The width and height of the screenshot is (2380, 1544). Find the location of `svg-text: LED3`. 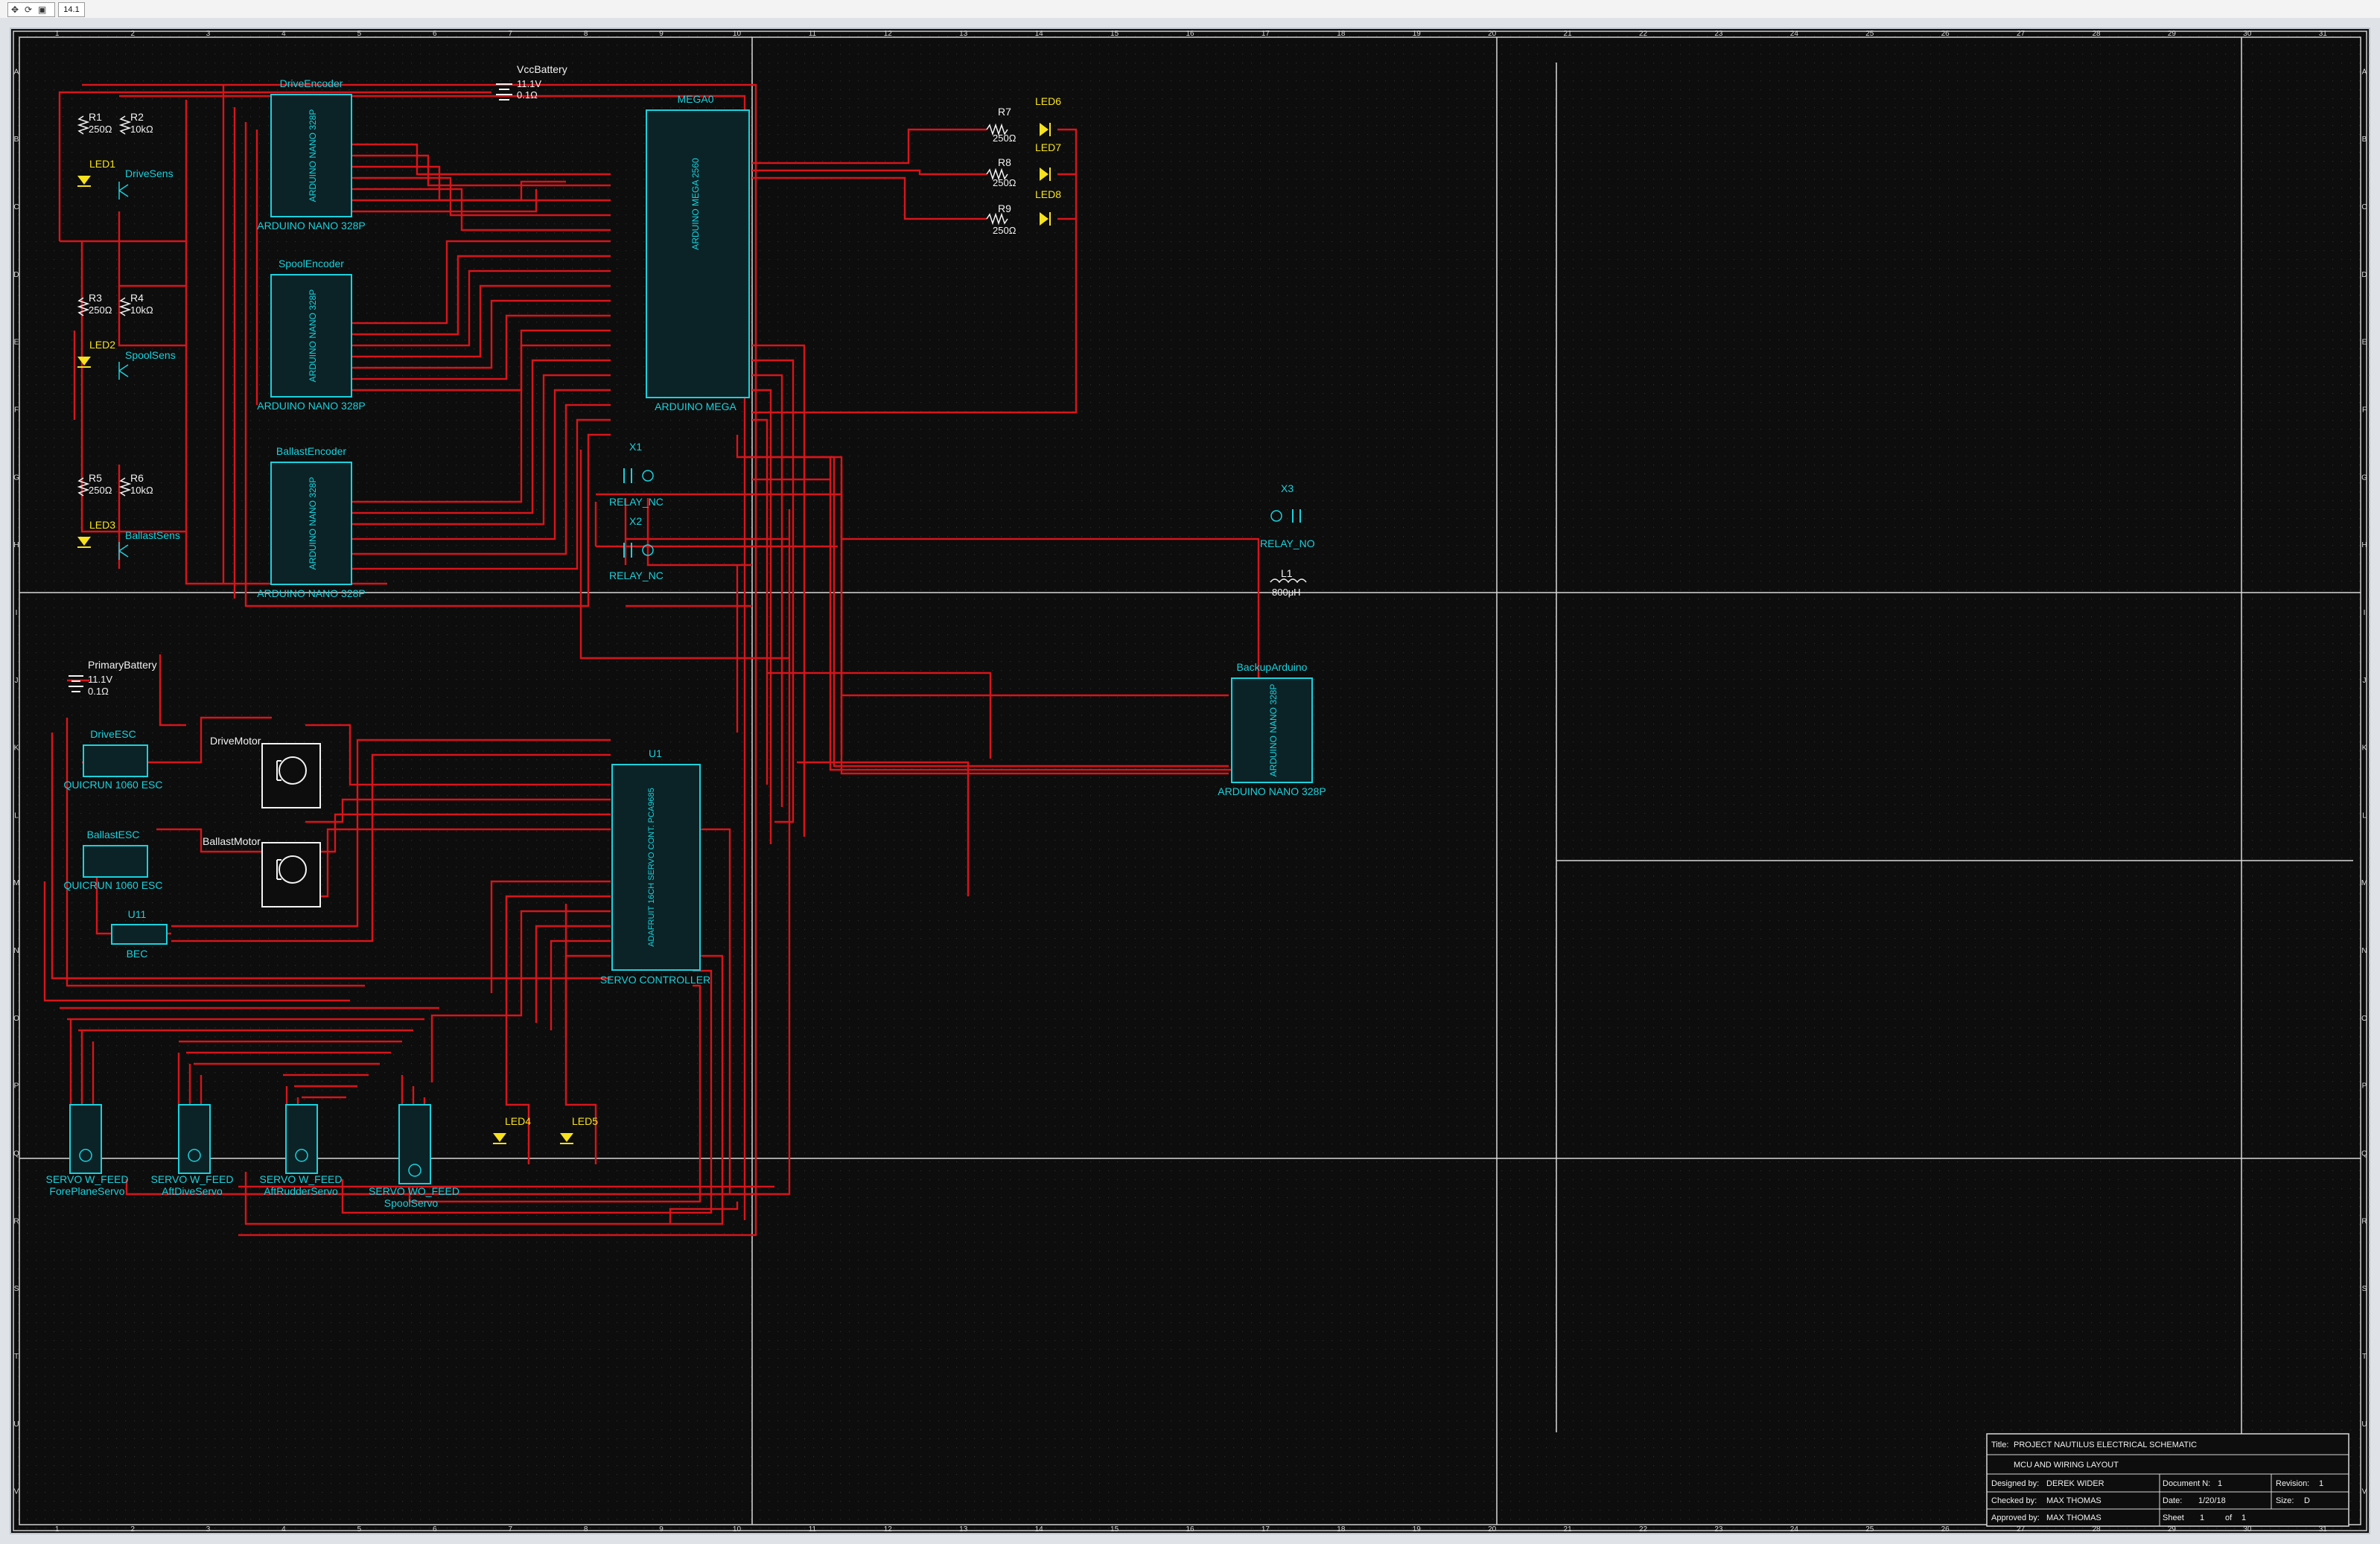

svg-text: LED3 is located at coordinates (102, 525).